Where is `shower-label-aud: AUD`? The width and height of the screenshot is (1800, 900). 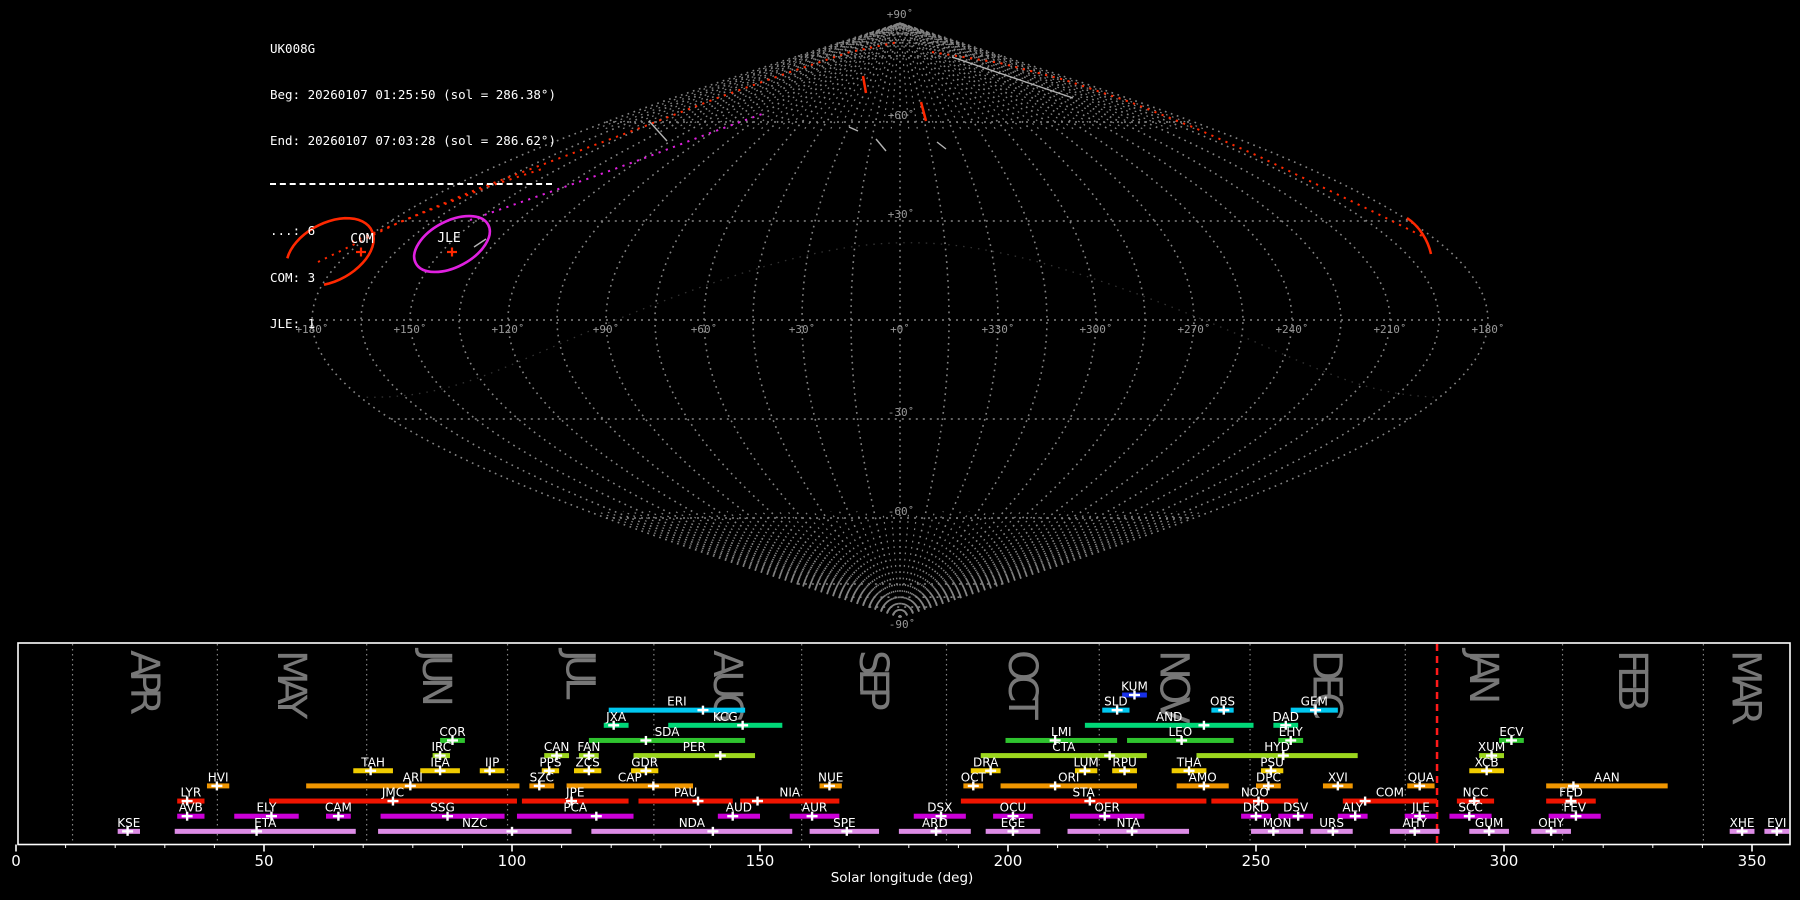
shower-label-aud: AUD is located at coordinates (739, 808).